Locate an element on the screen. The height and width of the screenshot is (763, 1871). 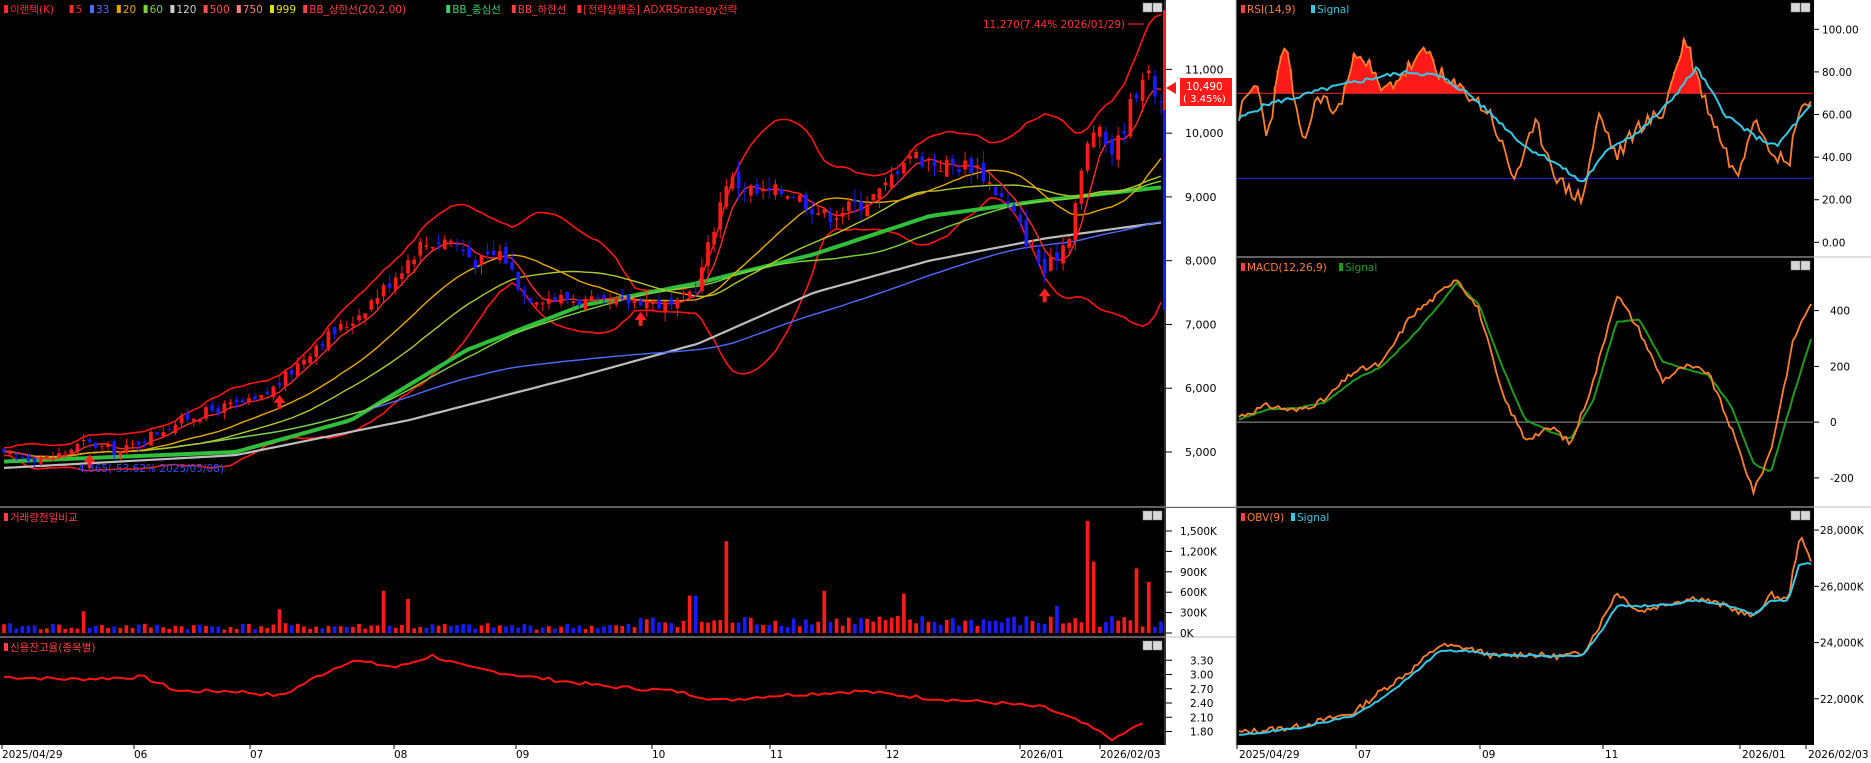
obv-tick-label: 28,000K is located at coordinates (1842, 531).